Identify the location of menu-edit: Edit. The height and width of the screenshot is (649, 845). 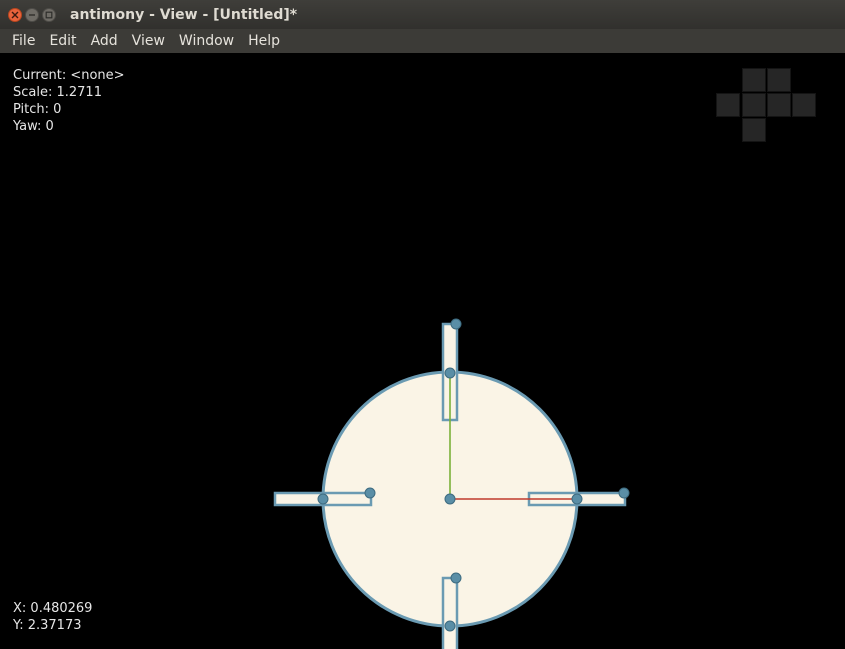
(56, 41).